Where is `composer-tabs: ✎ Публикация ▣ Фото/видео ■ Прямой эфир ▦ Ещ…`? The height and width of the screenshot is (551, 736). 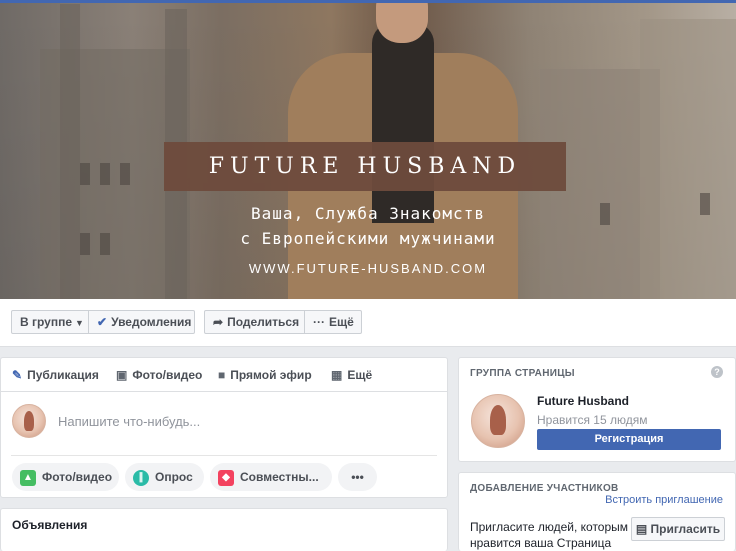
composer-tabs: ✎ Публикация ▣ Фото/видео ■ Прямой эфир ▦ Ещ… is located at coordinates (224, 375).